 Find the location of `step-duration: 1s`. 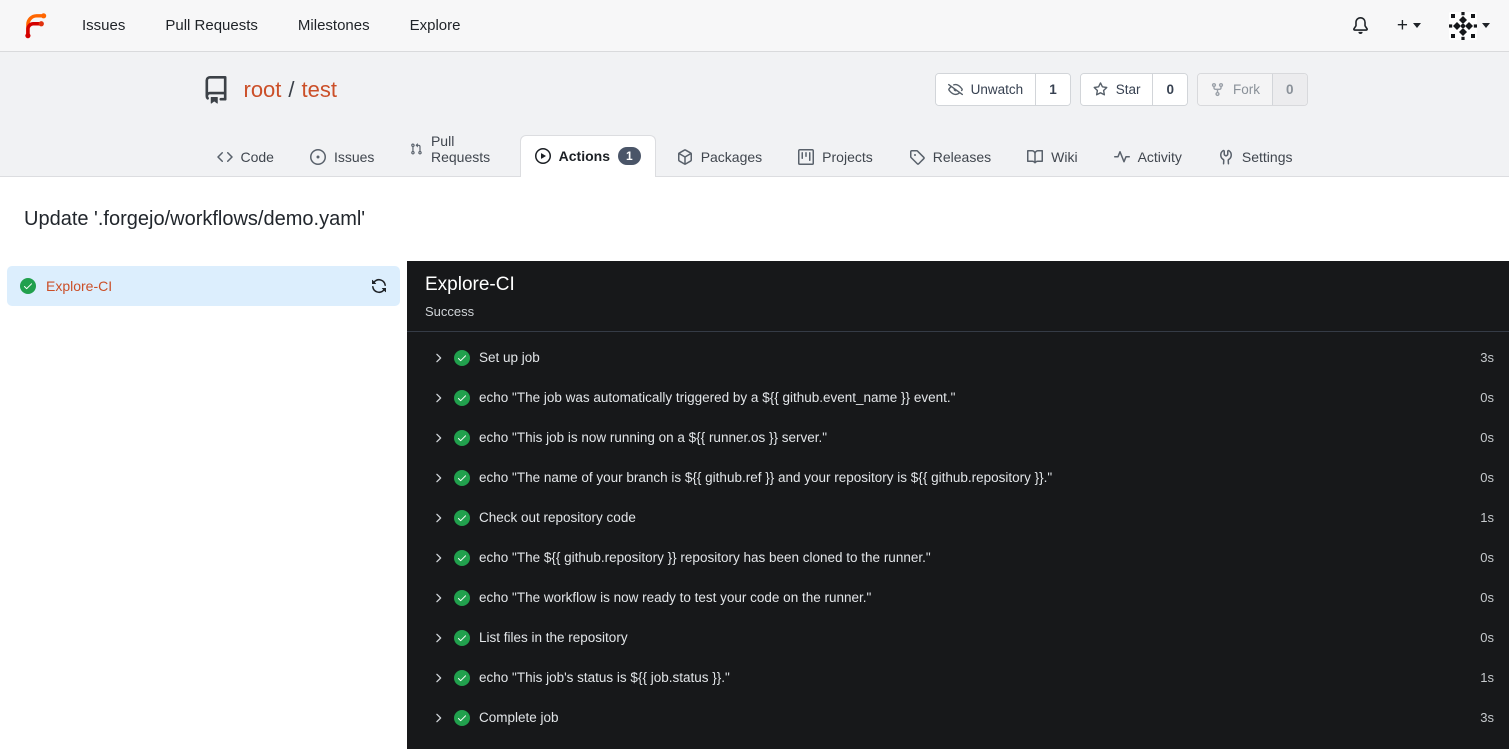

step-duration: 1s is located at coordinates (1487, 678).